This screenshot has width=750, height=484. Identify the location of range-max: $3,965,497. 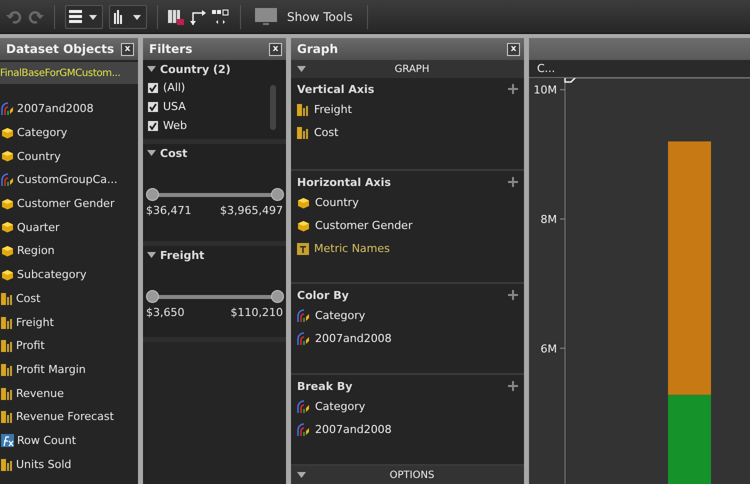
(251, 210).